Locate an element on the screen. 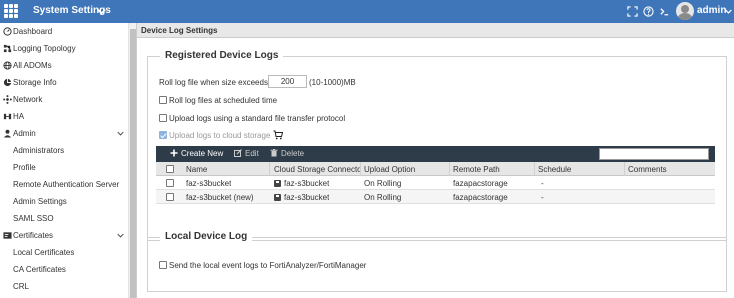 The image size is (734, 298). sidebar-scrollbar is located at coordinates (132, 160).